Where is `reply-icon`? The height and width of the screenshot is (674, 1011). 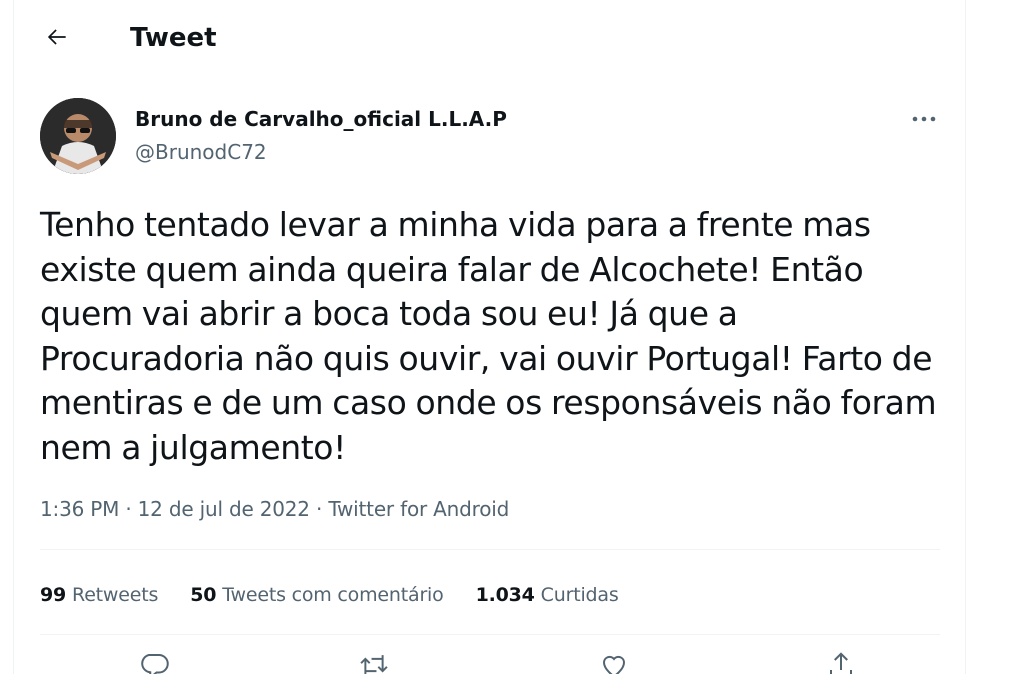
reply-icon is located at coordinates (155, 664).